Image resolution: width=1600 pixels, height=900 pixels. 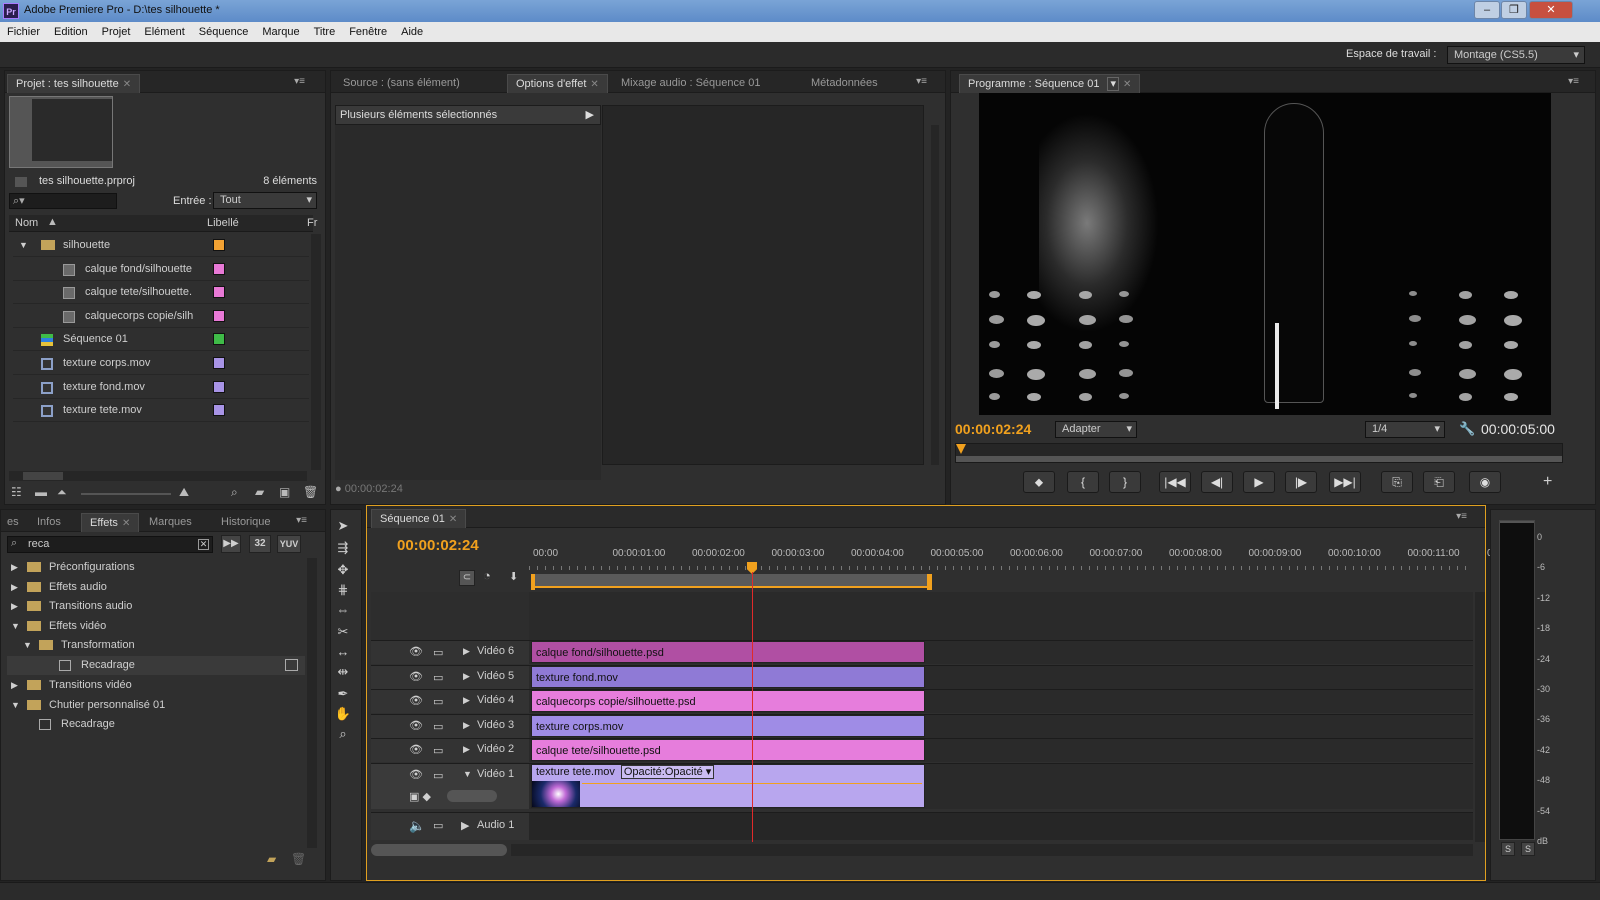 I want to click on col-fr: Fr, so click(x=312, y=223).